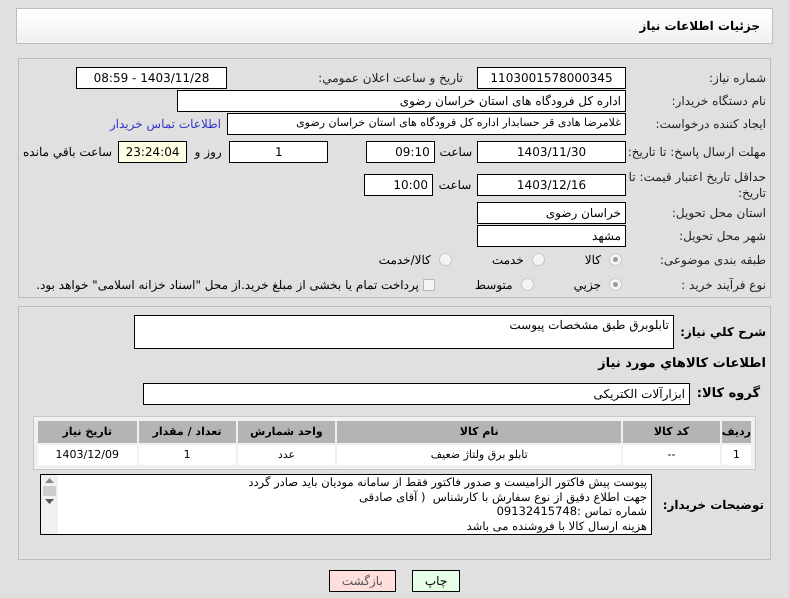 The image size is (789, 598). Describe the element at coordinates (551, 235) in the screenshot. I see `city-field: مشهد` at that location.